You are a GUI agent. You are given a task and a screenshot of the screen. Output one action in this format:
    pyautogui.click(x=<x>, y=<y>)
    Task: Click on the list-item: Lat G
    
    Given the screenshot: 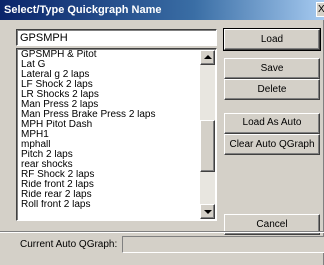 What is the action you would take?
    pyautogui.click(x=110, y=65)
    